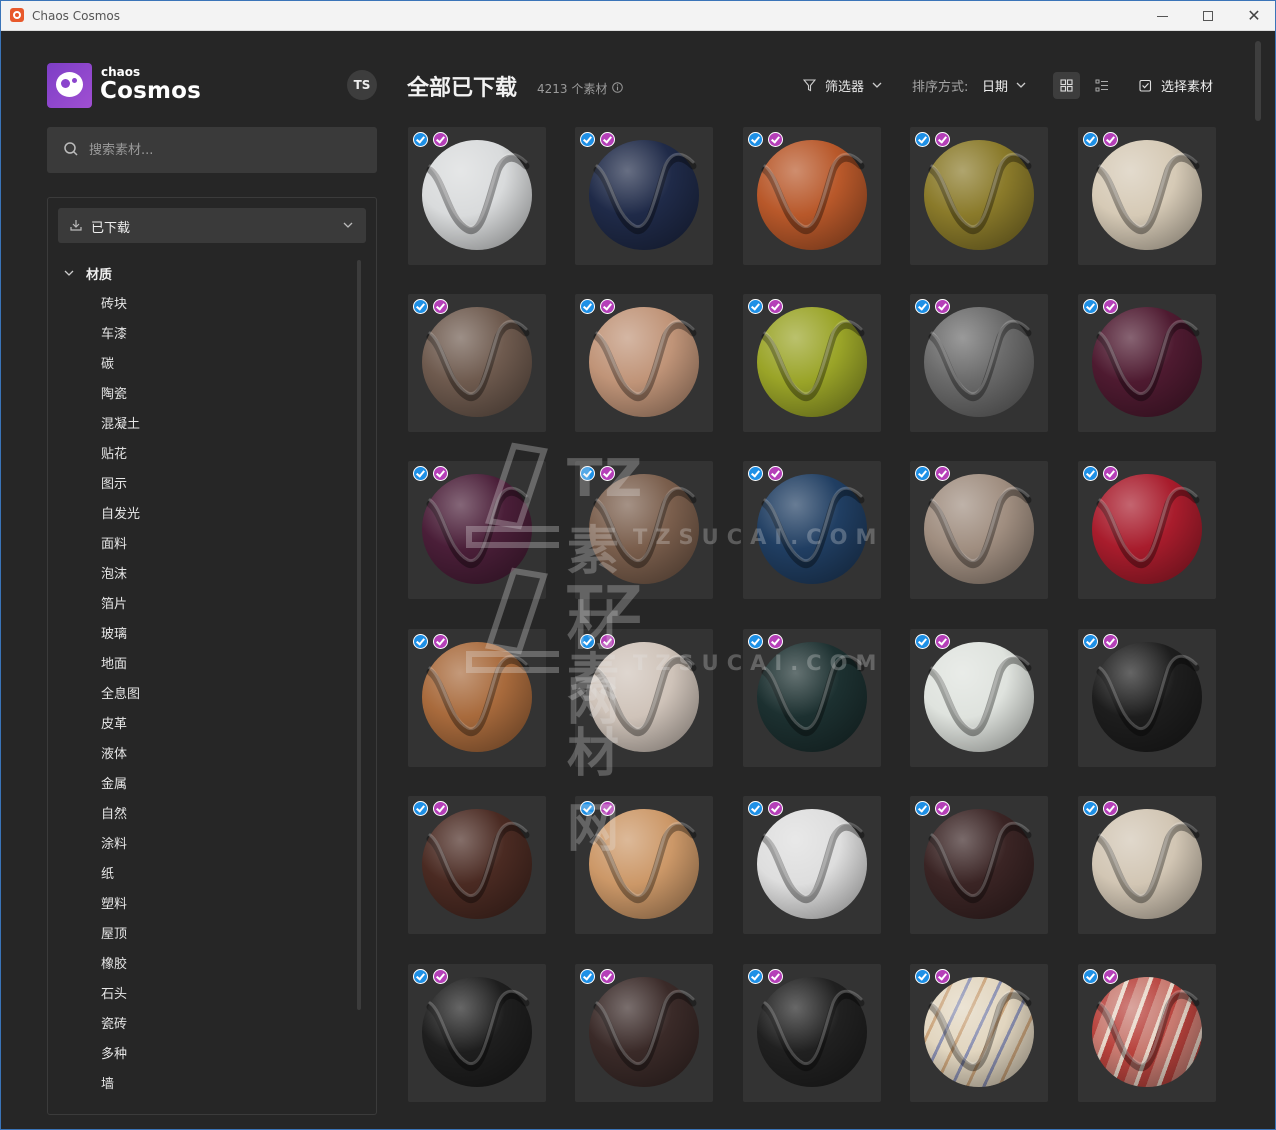  Describe the element at coordinates (120, 970) in the screenshot. I see `category-item: 橡胶` at that location.